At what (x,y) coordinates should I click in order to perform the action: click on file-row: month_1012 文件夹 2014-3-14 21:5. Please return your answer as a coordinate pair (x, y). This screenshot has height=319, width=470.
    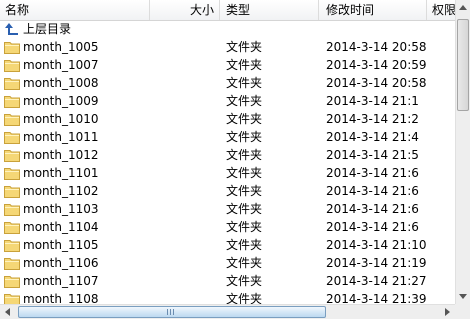
    Looking at the image, I should click on (227, 155).